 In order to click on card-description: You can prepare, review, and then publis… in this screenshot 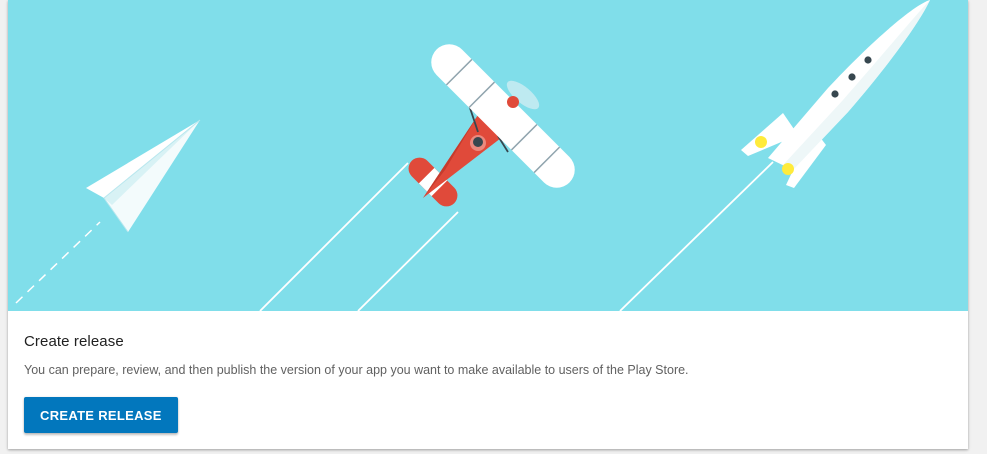, I will do `click(356, 370)`.